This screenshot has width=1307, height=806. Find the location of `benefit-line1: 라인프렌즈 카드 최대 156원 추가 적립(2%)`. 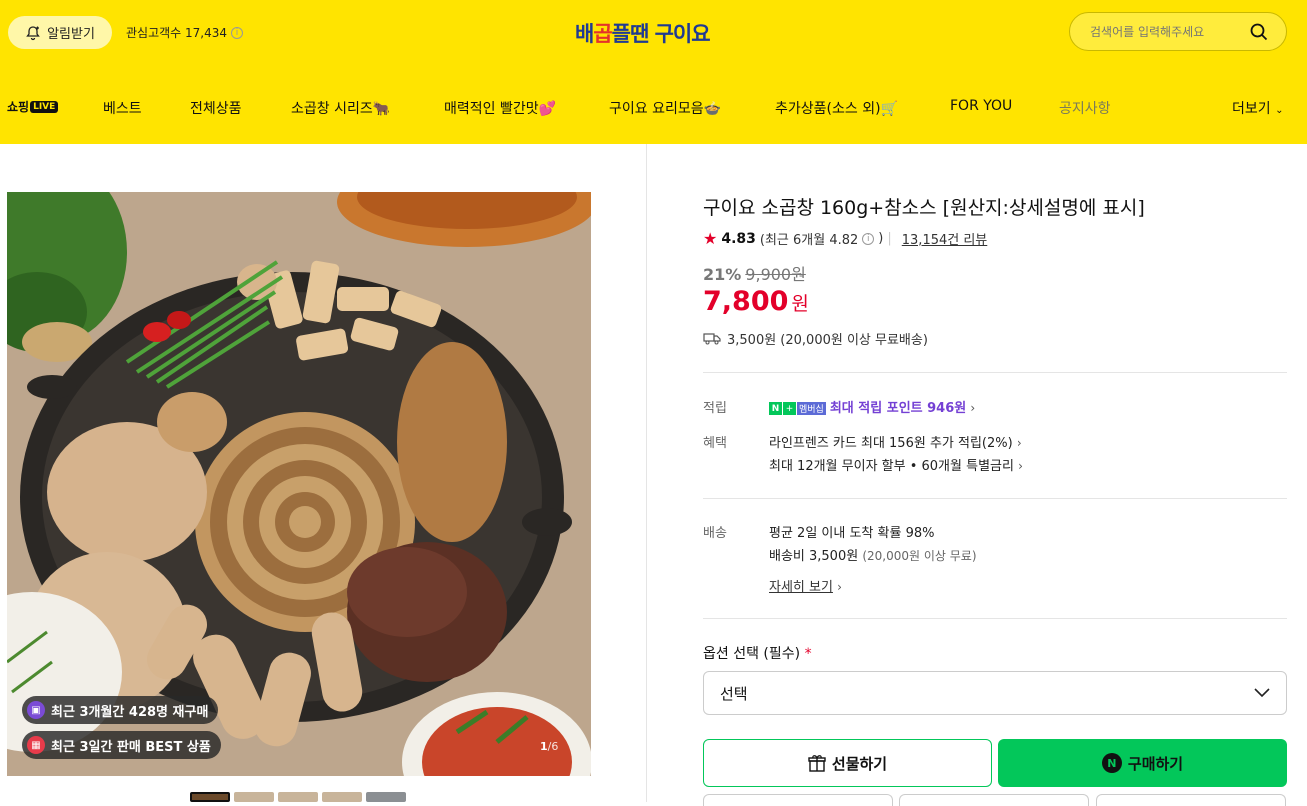

benefit-line1: 라인프렌즈 카드 최대 156원 추가 적립(2%) is located at coordinates (891, 443).